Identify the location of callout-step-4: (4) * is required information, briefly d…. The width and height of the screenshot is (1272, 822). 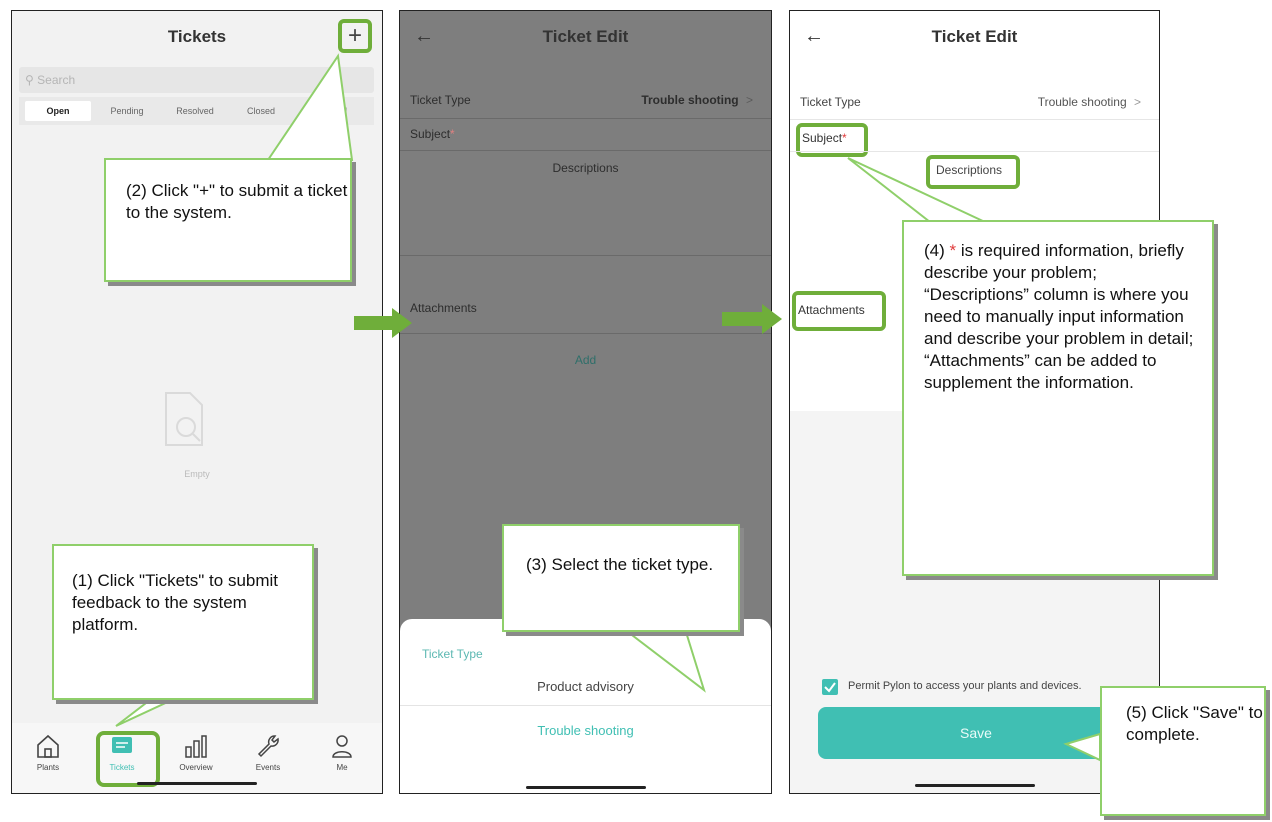
(1058, 398).